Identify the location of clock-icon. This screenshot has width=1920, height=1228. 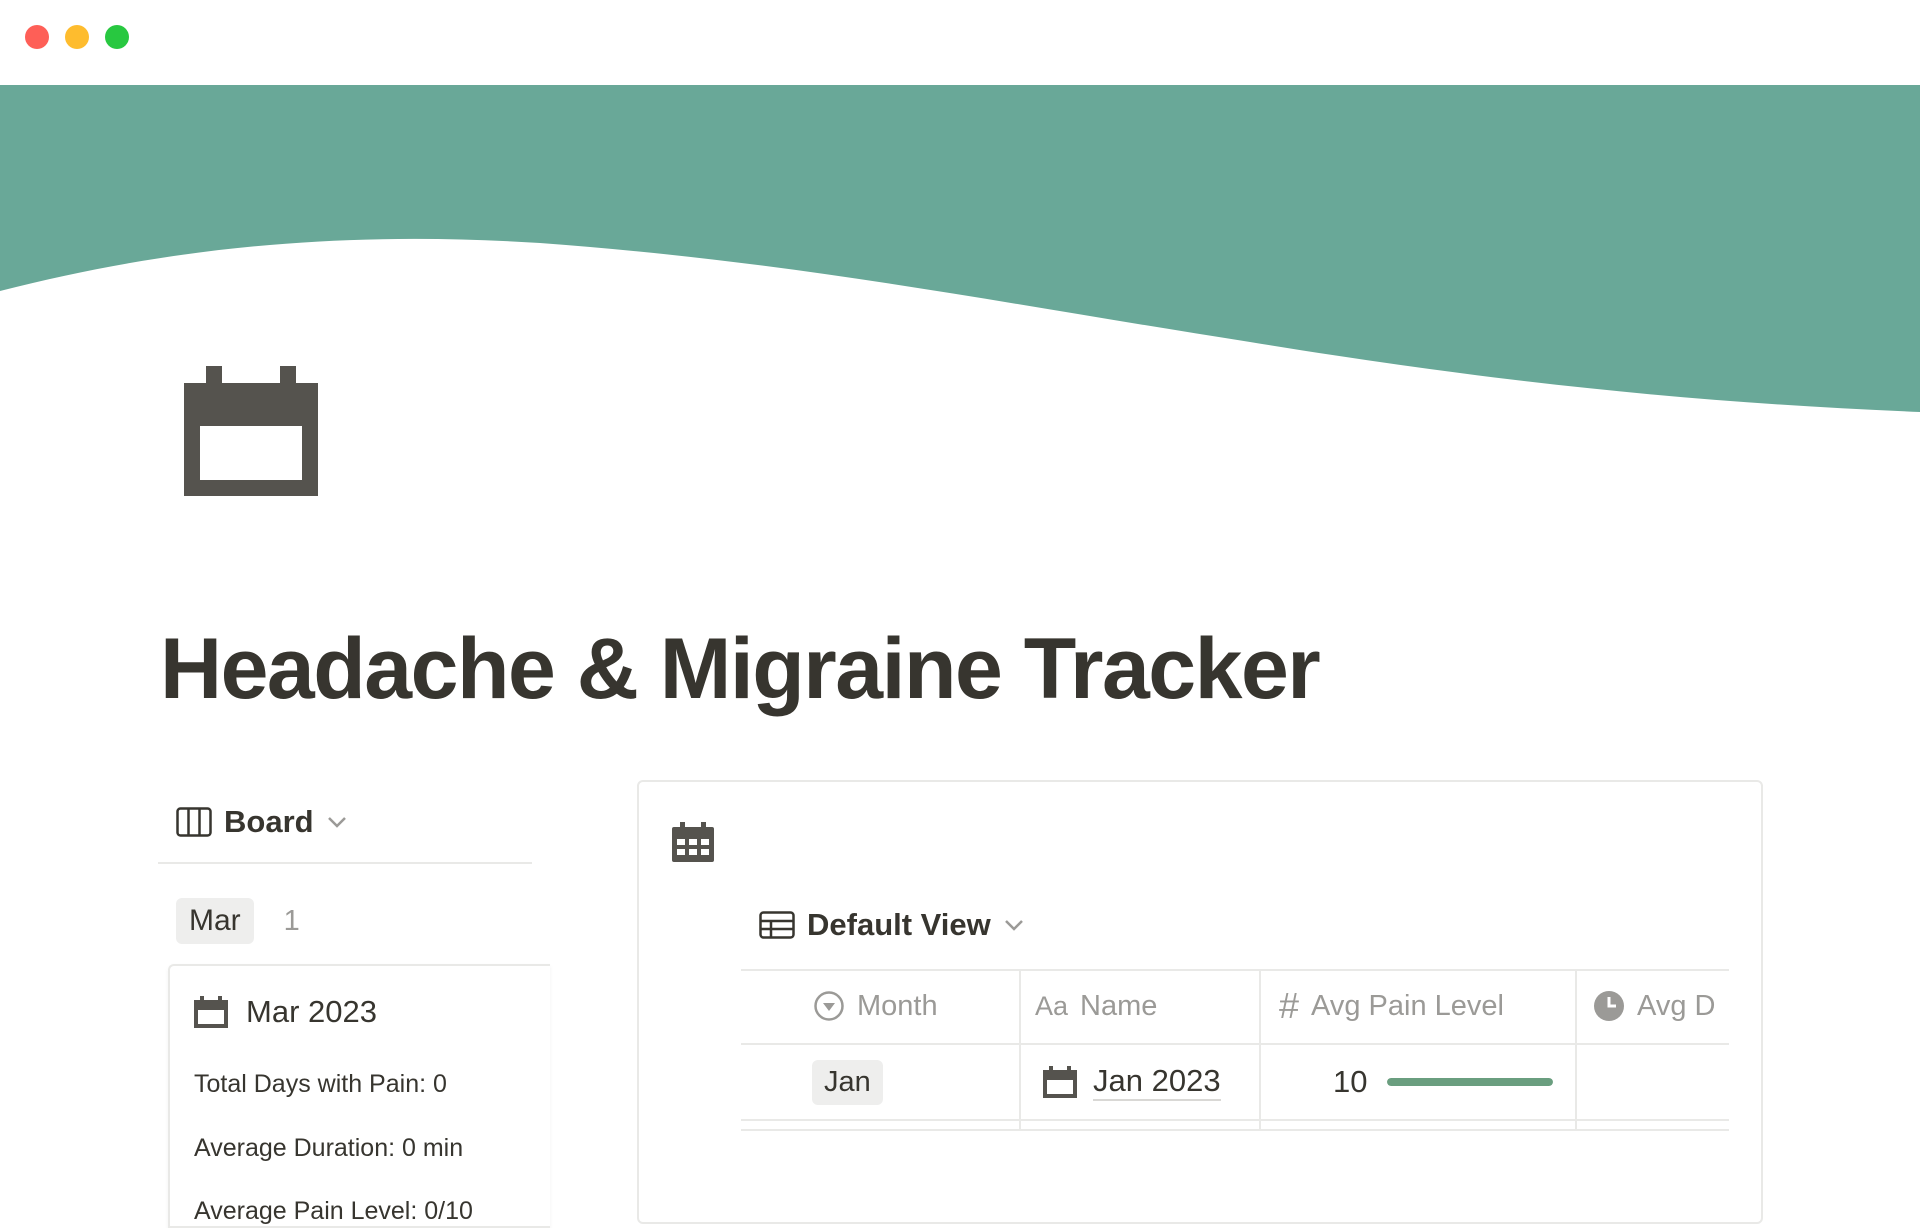
(1609, 1006).